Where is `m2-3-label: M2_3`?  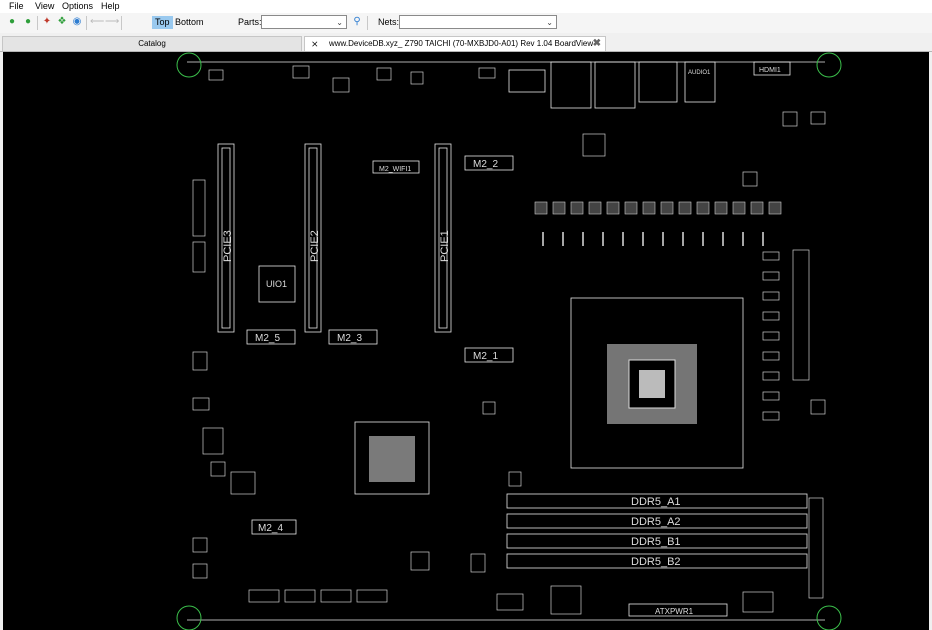
m2-3-label: M2_3 is located at coordinates (349, 338).